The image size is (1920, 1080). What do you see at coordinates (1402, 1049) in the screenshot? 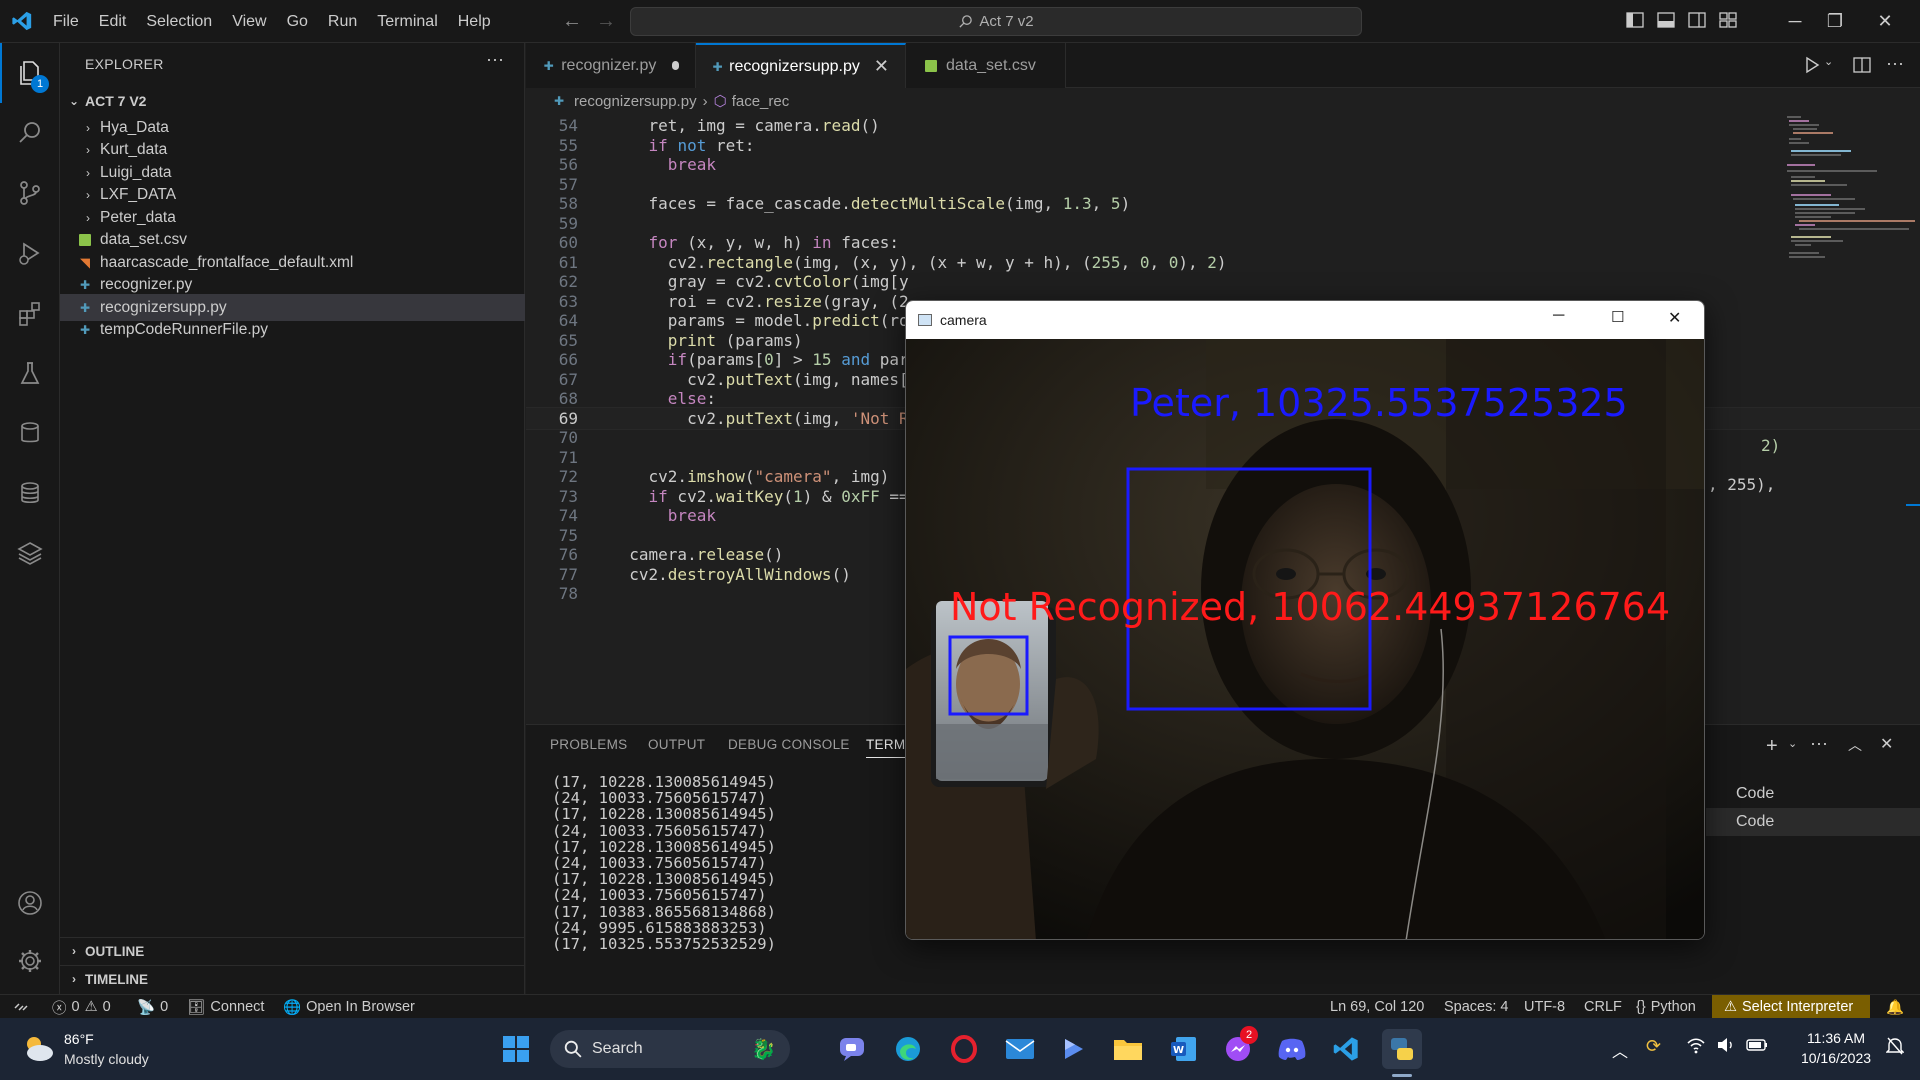
I see `python-taskbar-icon` at bounding box center [1402, 1049].